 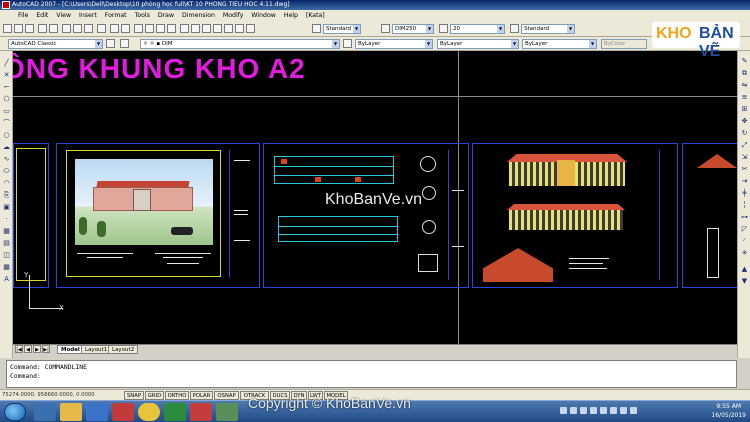 I want to click on cut-icon, so click(x=66, y=28).